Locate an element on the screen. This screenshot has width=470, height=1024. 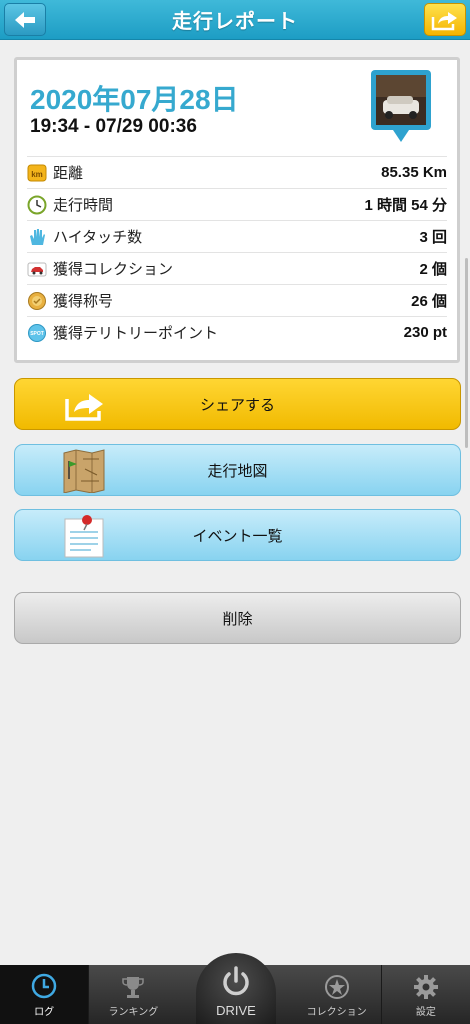
stat-row-titles: 獲得称号 26 個 is located at coordinates (237, 300).